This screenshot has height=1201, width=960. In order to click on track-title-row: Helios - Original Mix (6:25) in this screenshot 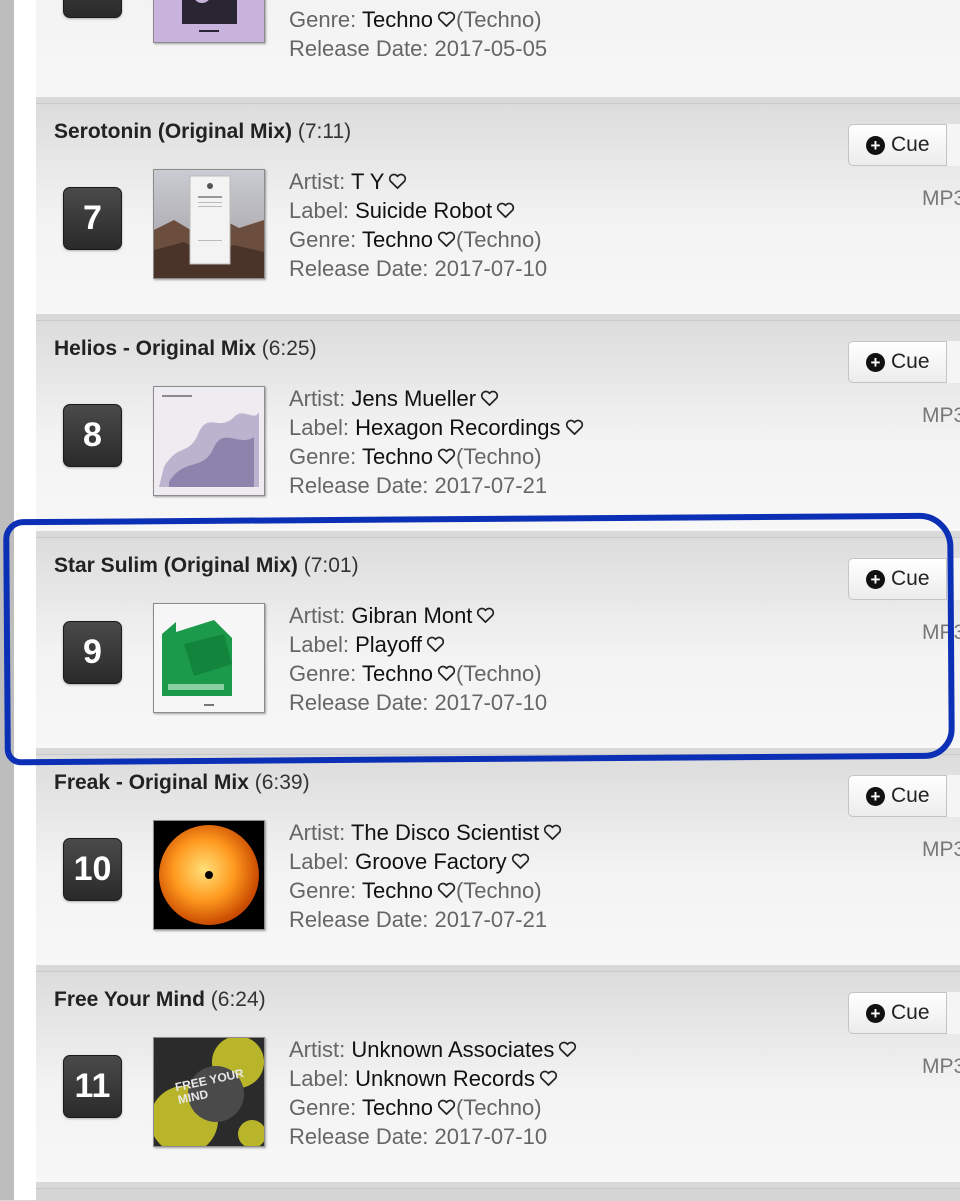, I will do `click(185, 349)`.